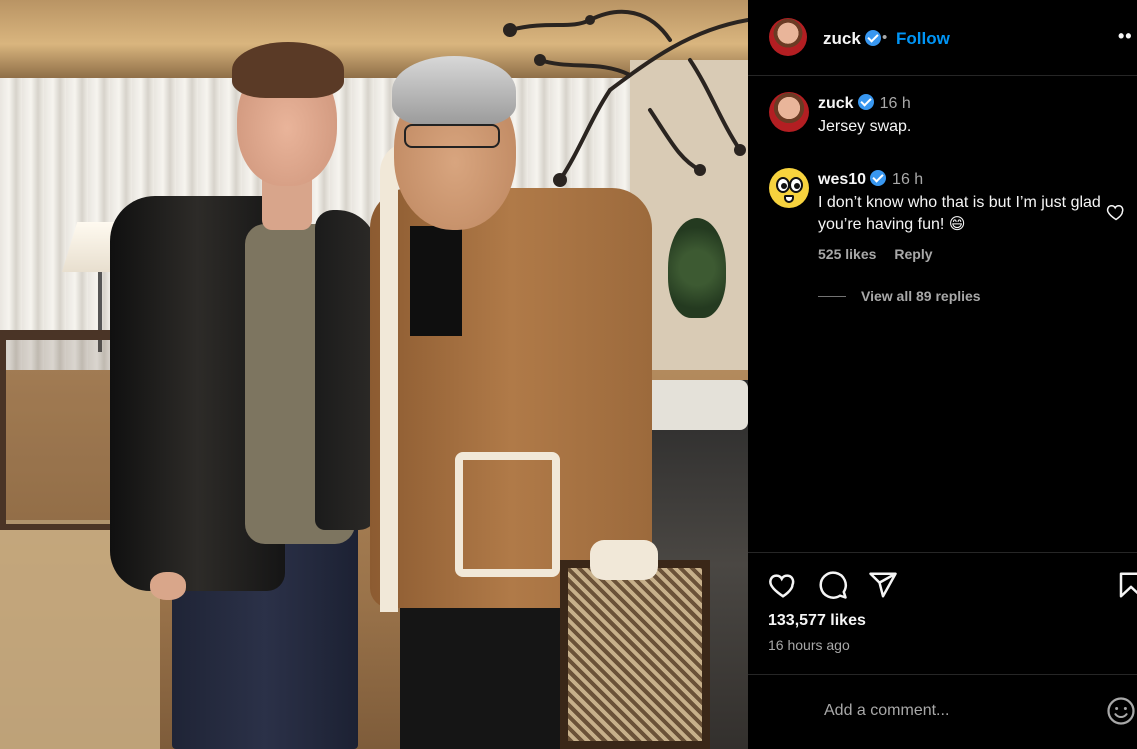 The height and width of the screenshot is (749, 1137). Describe the element at coordinates (833, 585) in the screenshot. I see `comment-bubble-icon` at that location.